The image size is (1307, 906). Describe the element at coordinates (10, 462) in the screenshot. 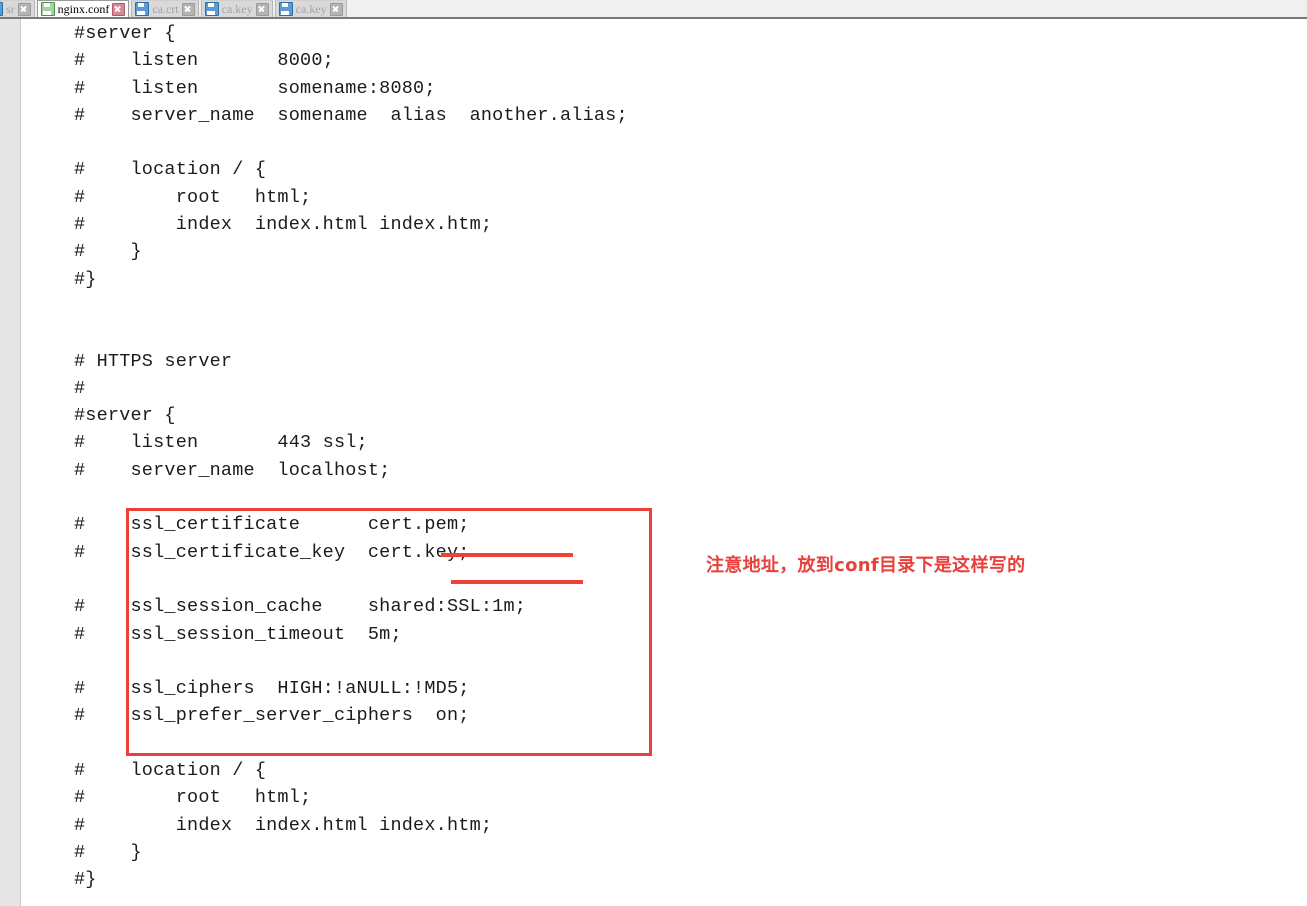

I see `editor-gutter` at that location.